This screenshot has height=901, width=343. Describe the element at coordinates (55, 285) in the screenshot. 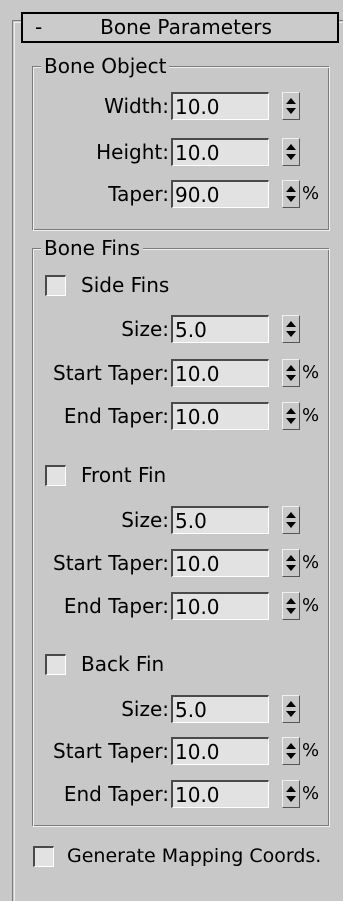

I see `side-fins-checkbox` at that location.